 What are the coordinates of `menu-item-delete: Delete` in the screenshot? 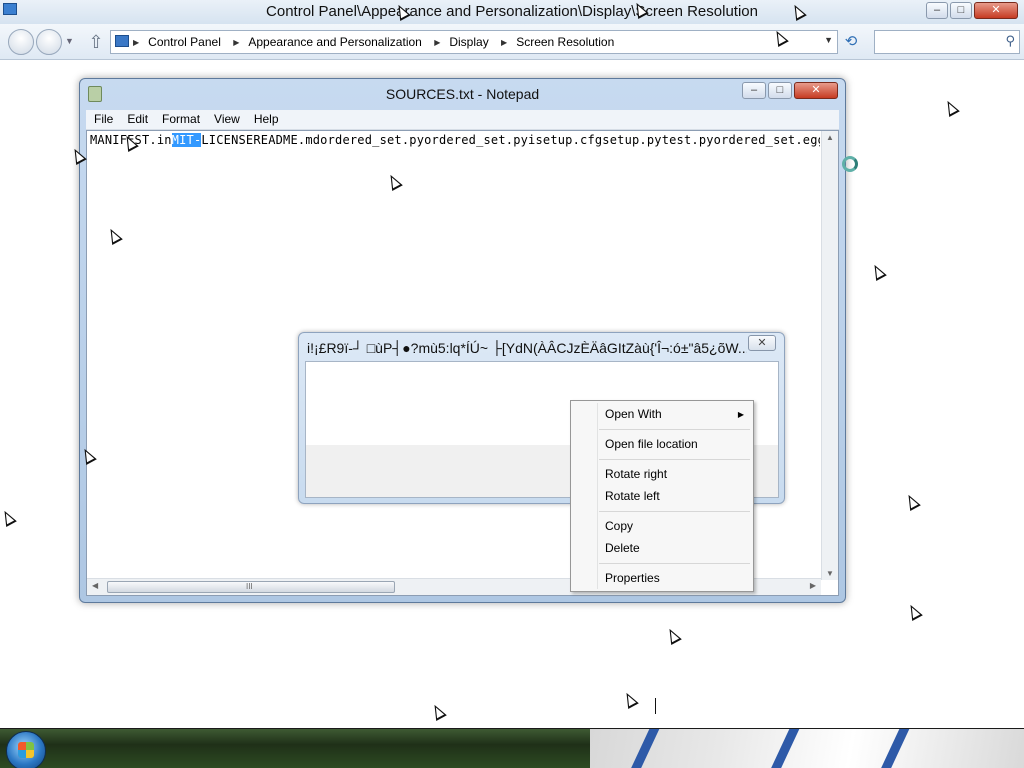 It's located at (622, 548).